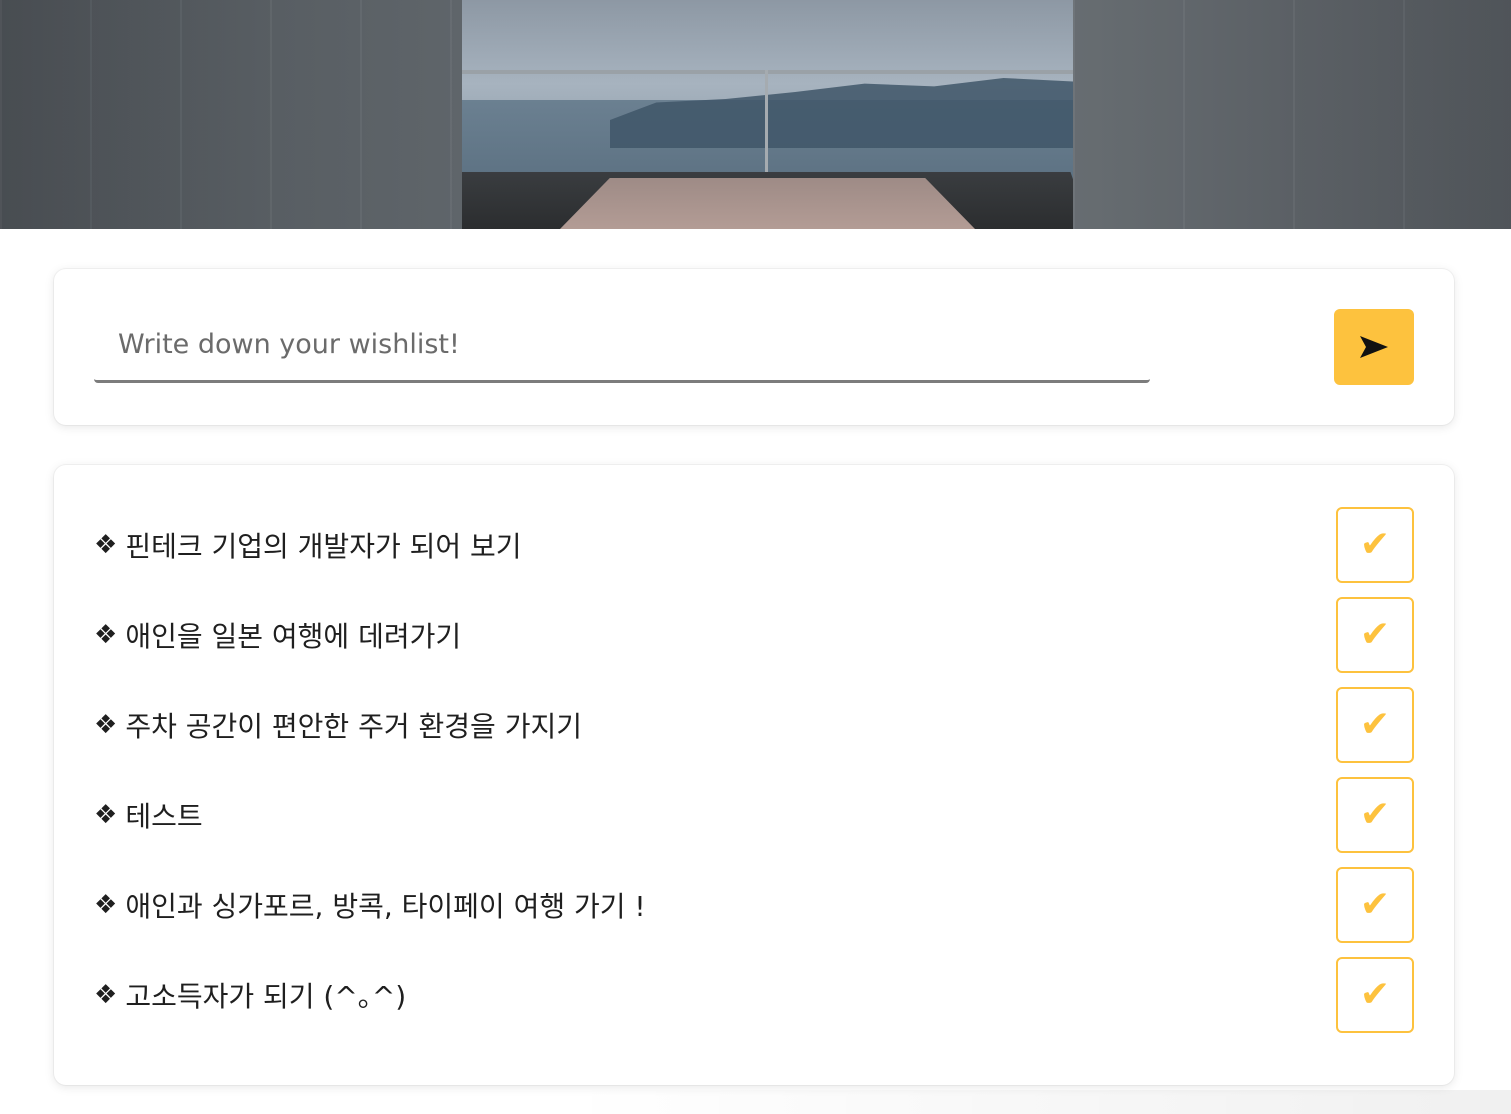  What do you see at coordinates (754, 545) in the screenshot?
I see `wishlist-item: ❖ 핀테크 기업의 개발자가 되어 보기 ✔` at bounding box center [754, 545].